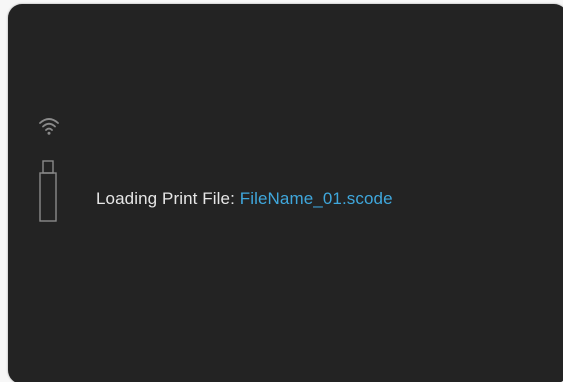 This screenshot has height=382, width=563. What do you see at coordinates (49, 126) in the screenshot?
I see `wifi-icon` at bounding box center [49, 126].